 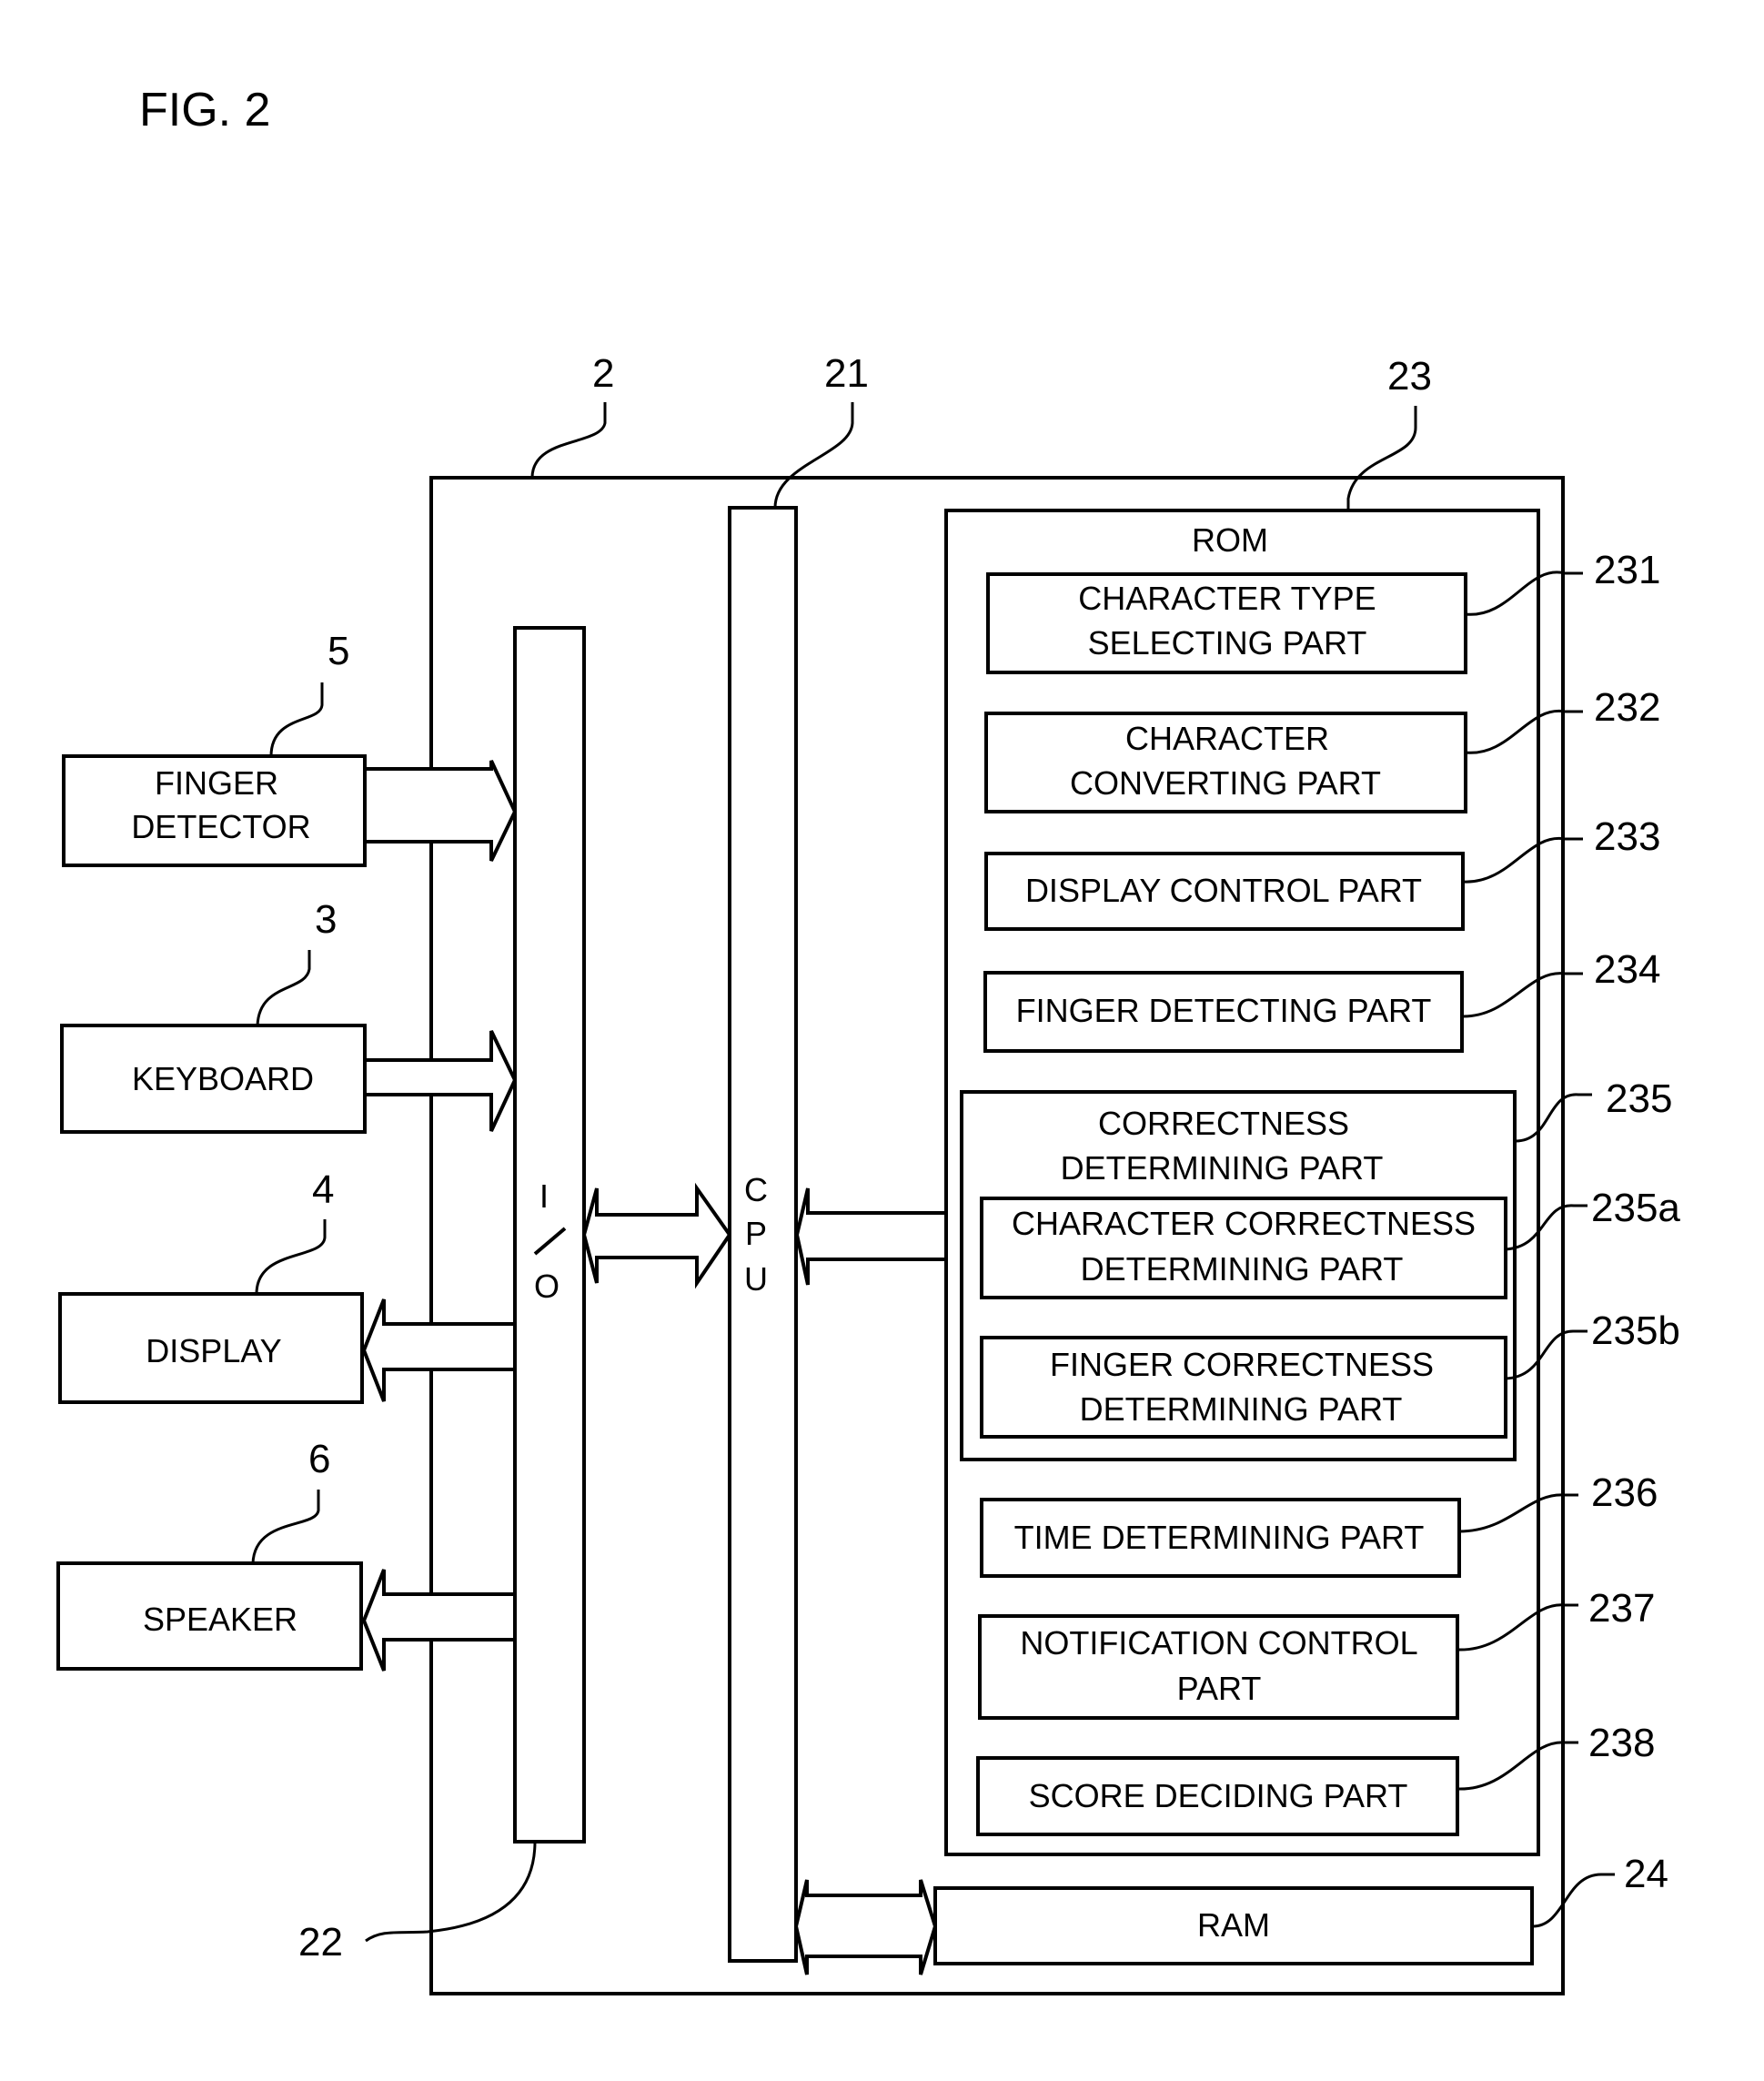 I want to click on ref-5: 5, so click(x=338, y=651).